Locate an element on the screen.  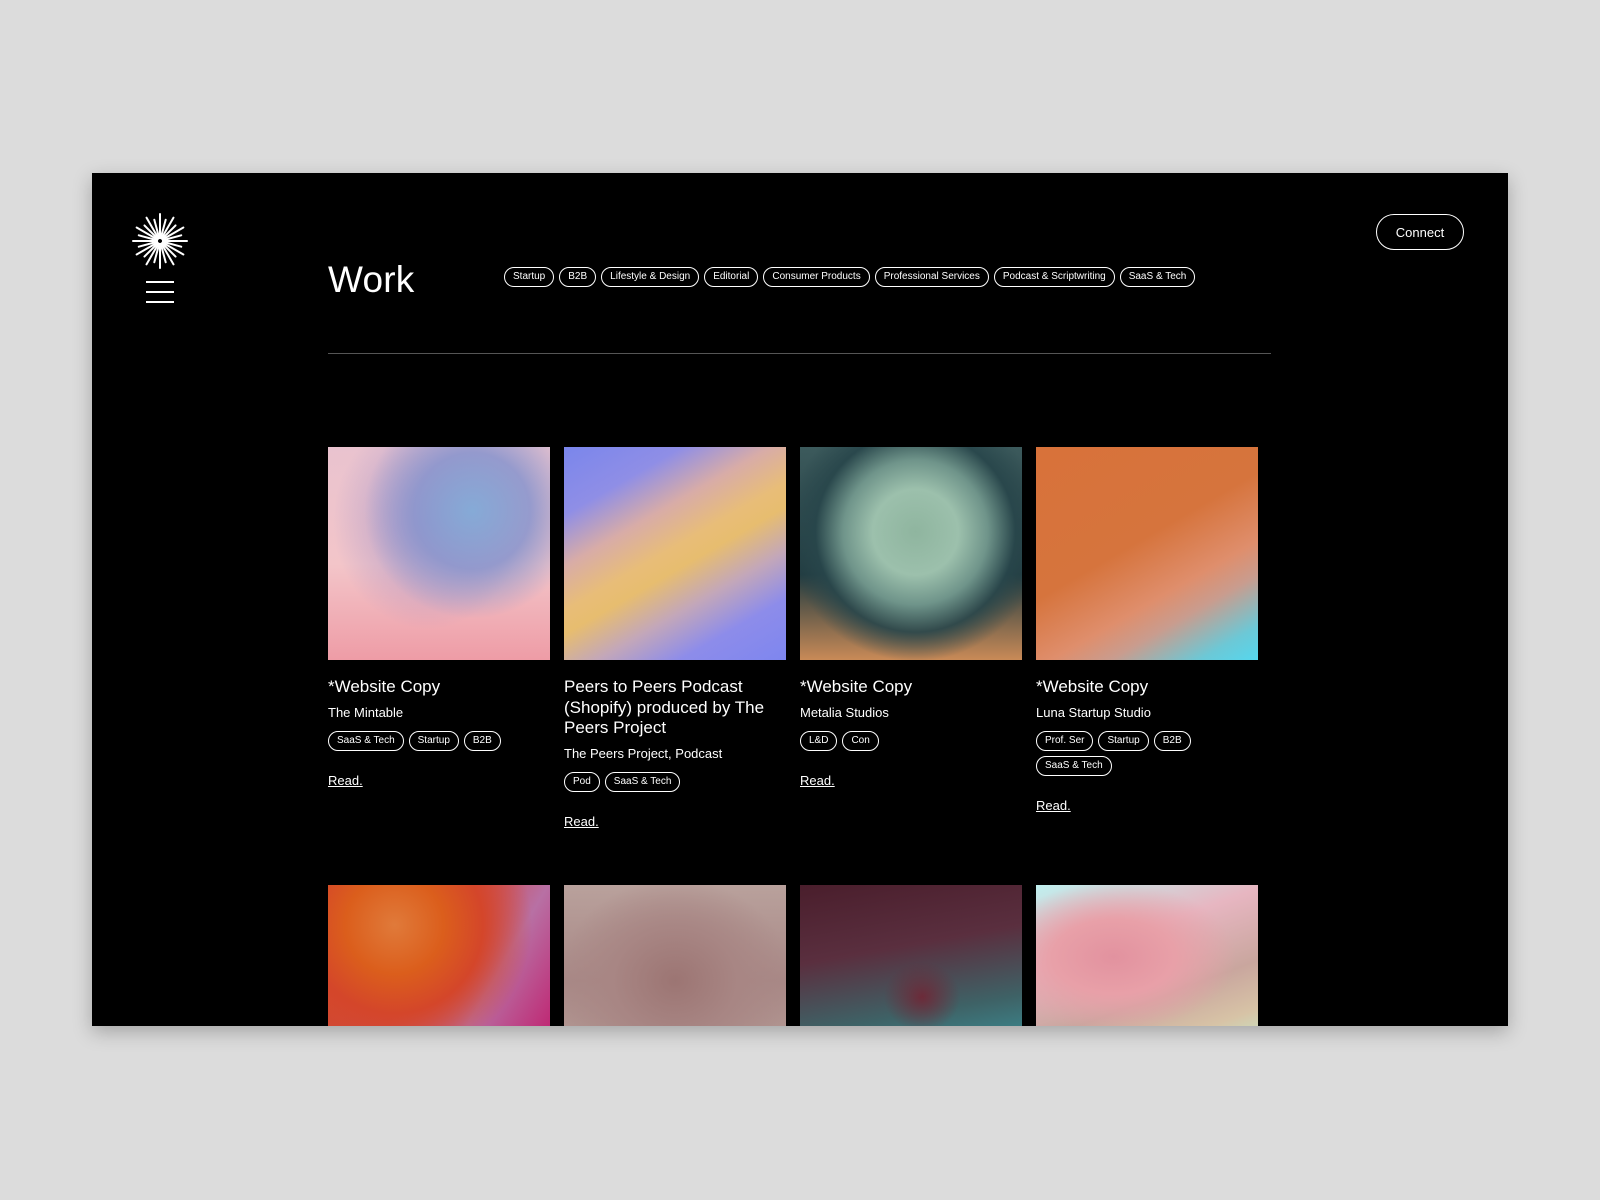
connect-button: Connect is located at coordinates (1420, 232).